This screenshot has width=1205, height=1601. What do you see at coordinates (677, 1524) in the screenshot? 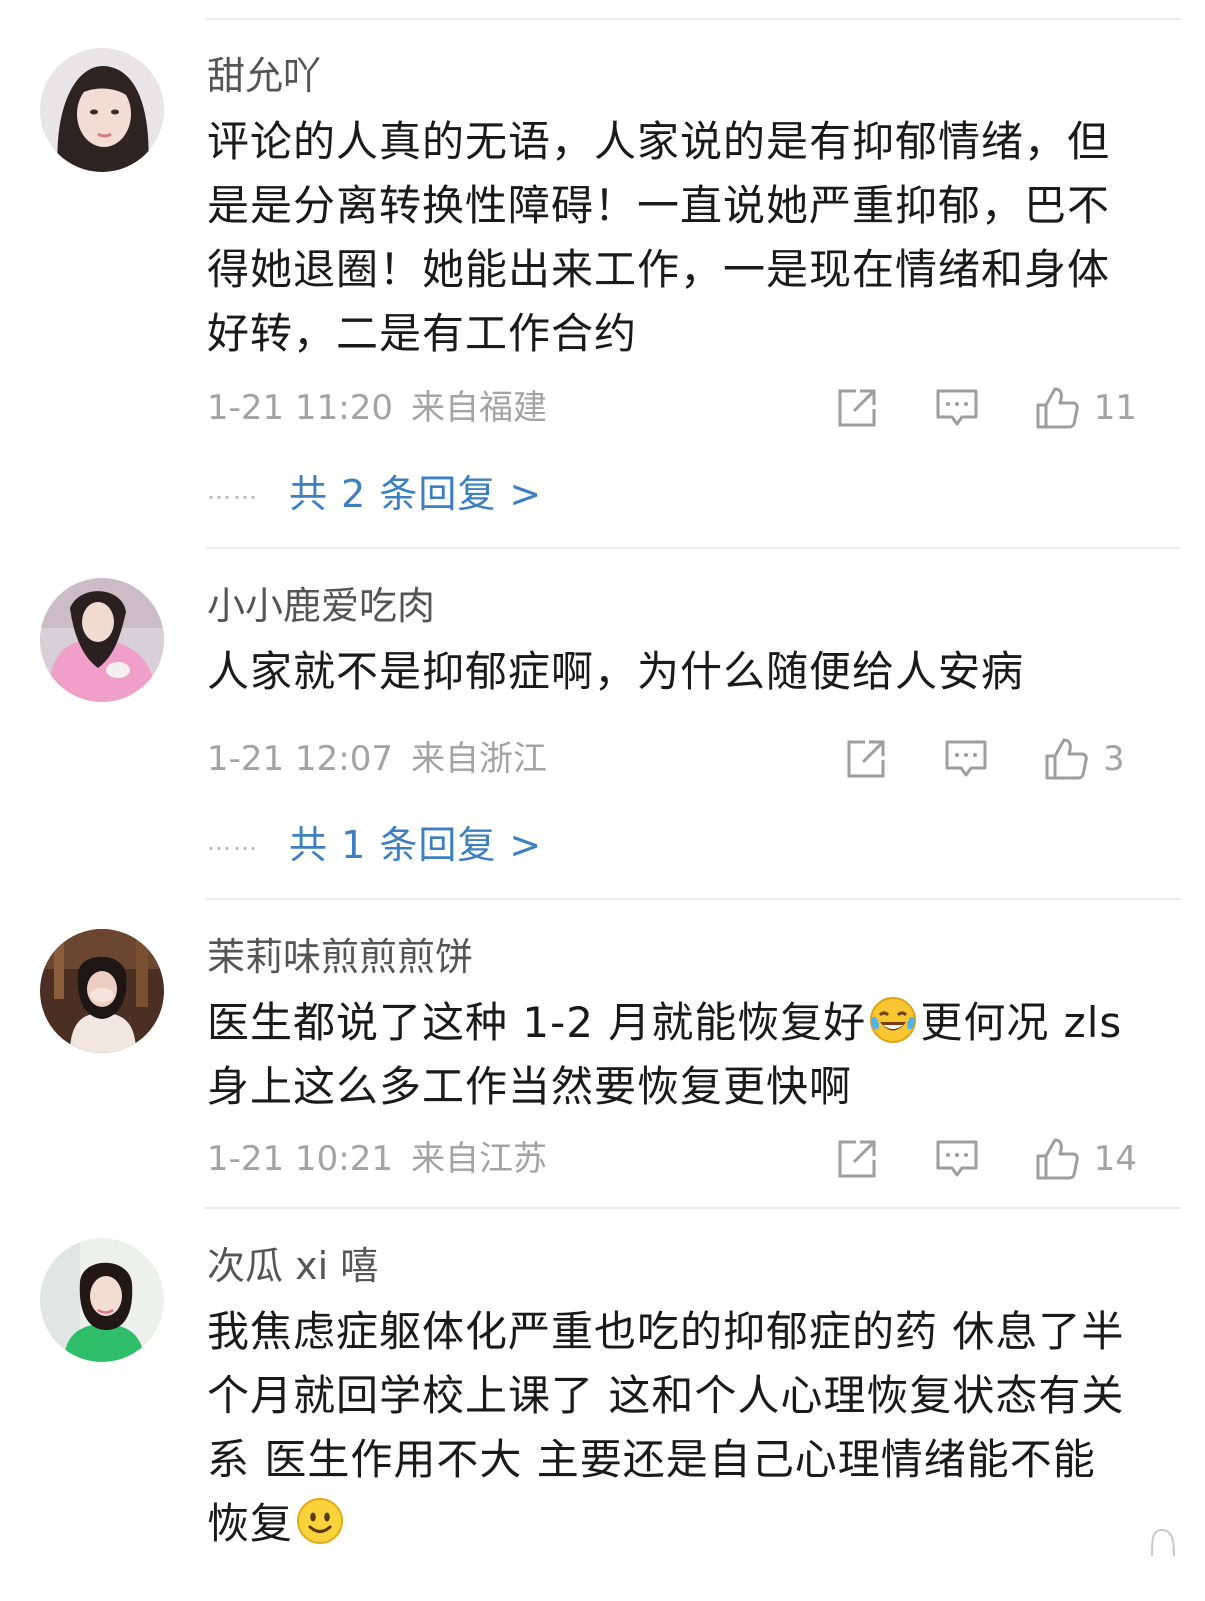
I see `comment-text-line: 恢复` at bounding box center [677, 1524].